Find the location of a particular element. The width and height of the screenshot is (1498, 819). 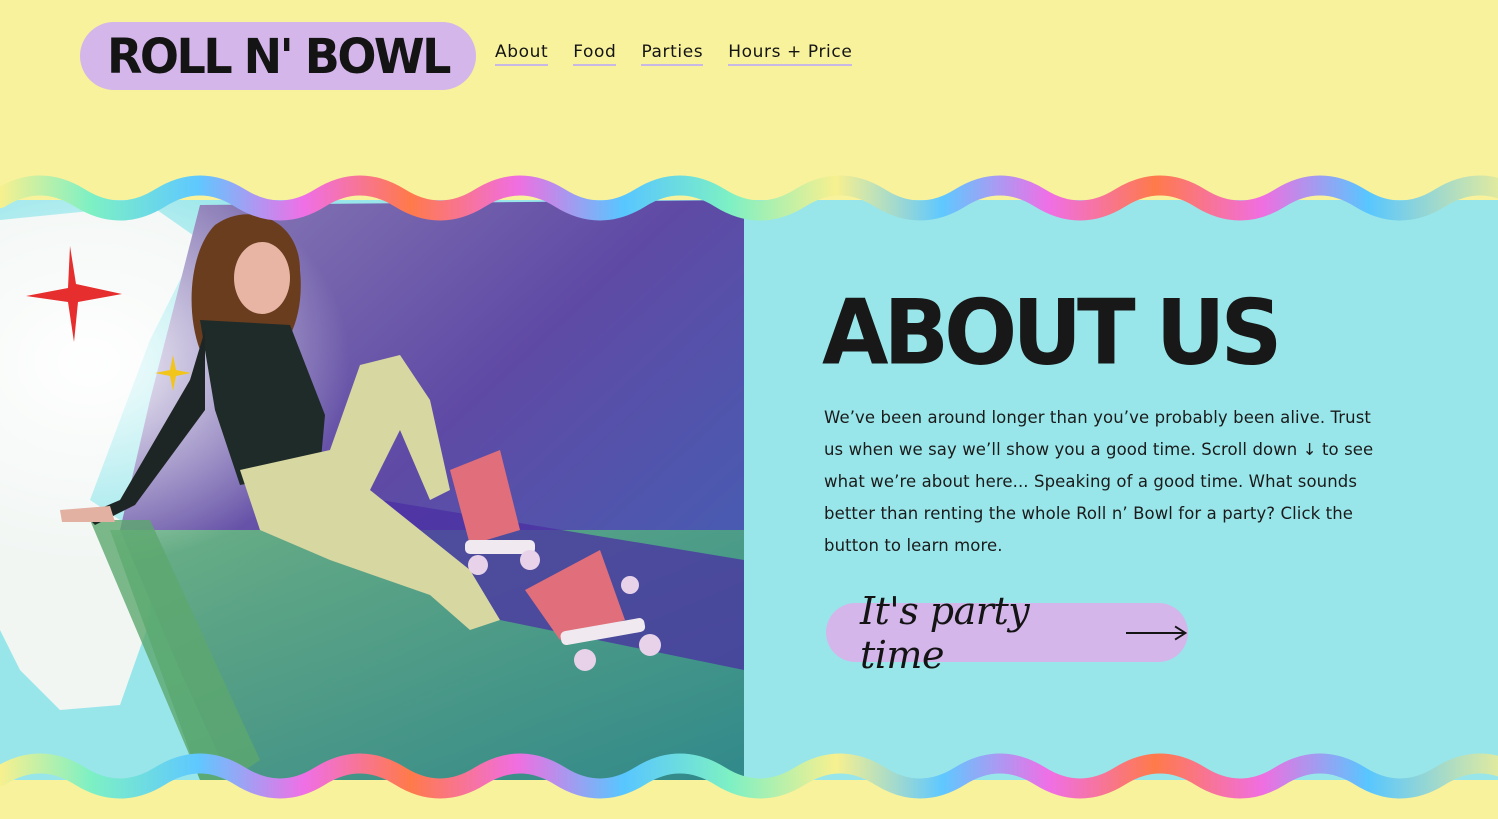

main-nav: About Food Parties Hours + Price is located at coordinates (686, 54).